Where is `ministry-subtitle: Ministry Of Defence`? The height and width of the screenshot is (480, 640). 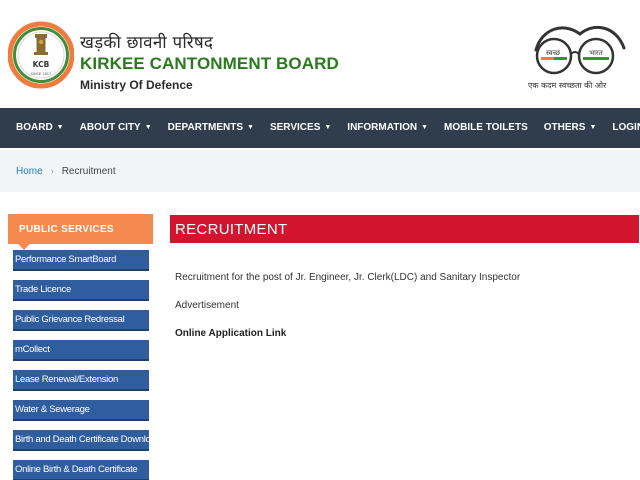
ministry-subtitle: Ministry Of Defence is located at coordinates (136, 85).